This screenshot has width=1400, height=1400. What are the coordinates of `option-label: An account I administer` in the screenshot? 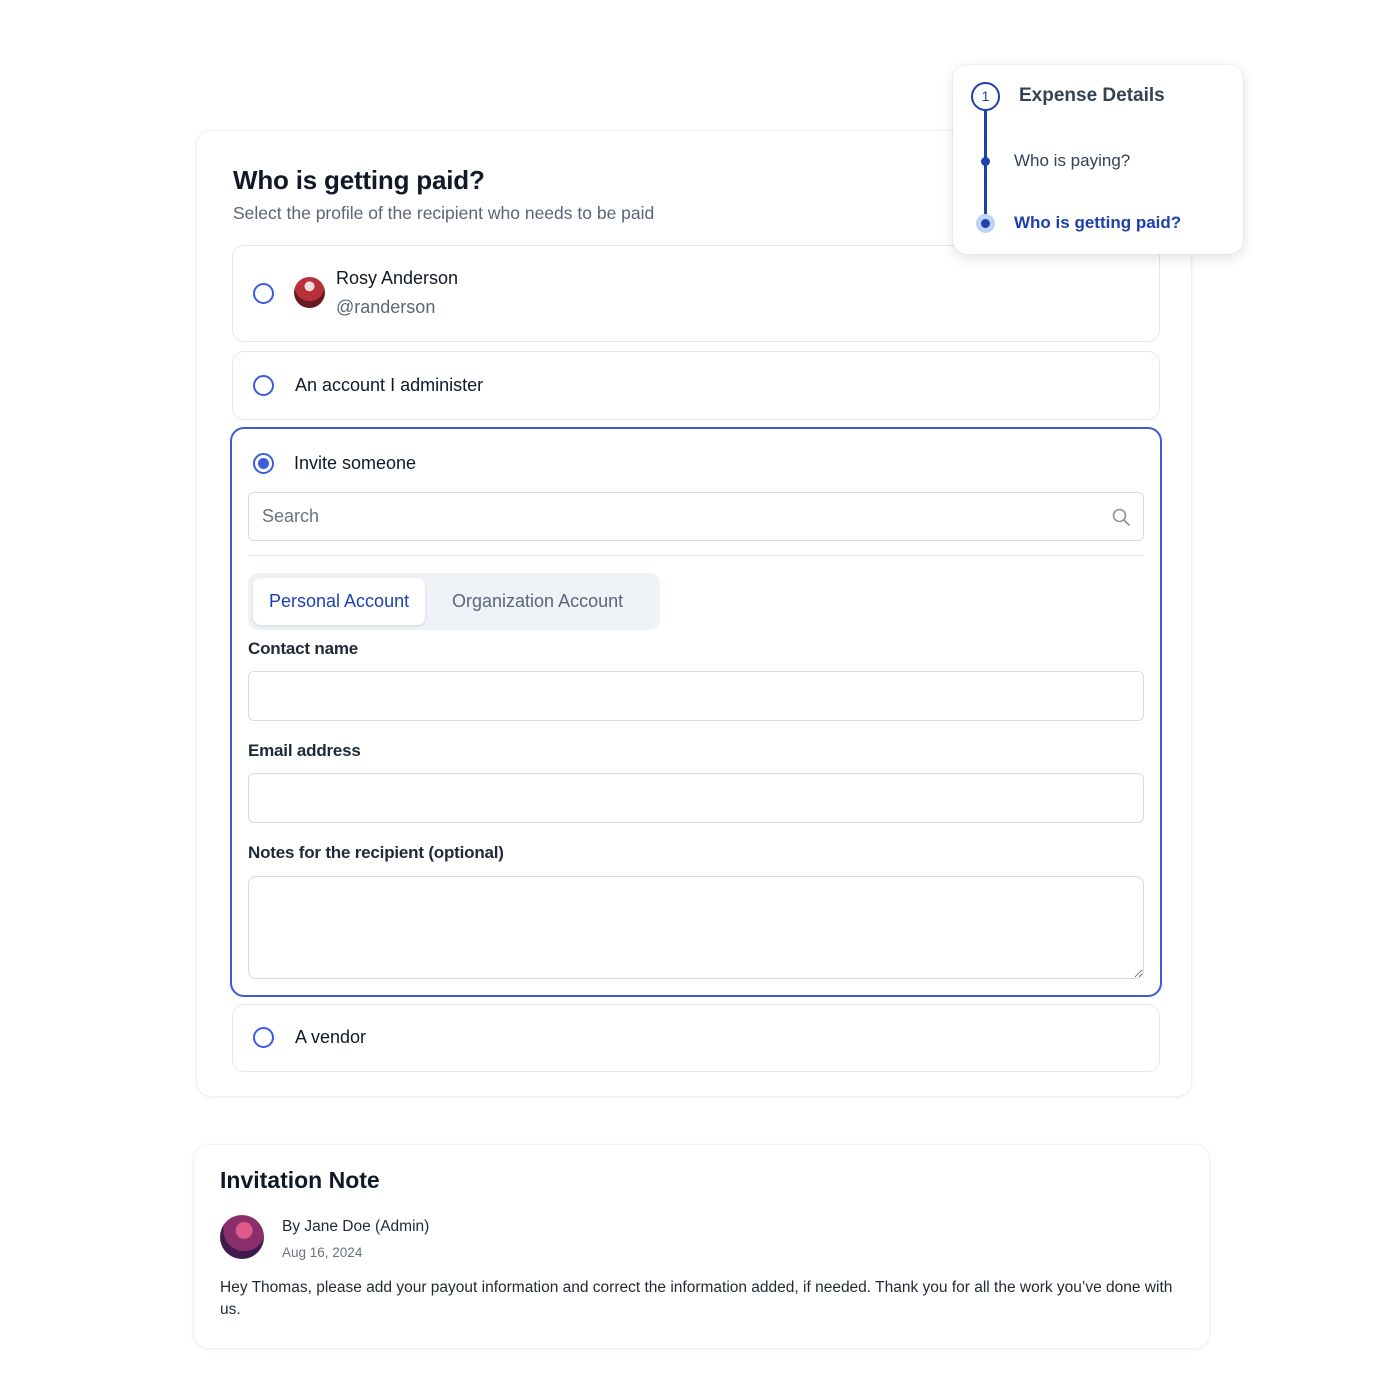 It's located at (389, 385).